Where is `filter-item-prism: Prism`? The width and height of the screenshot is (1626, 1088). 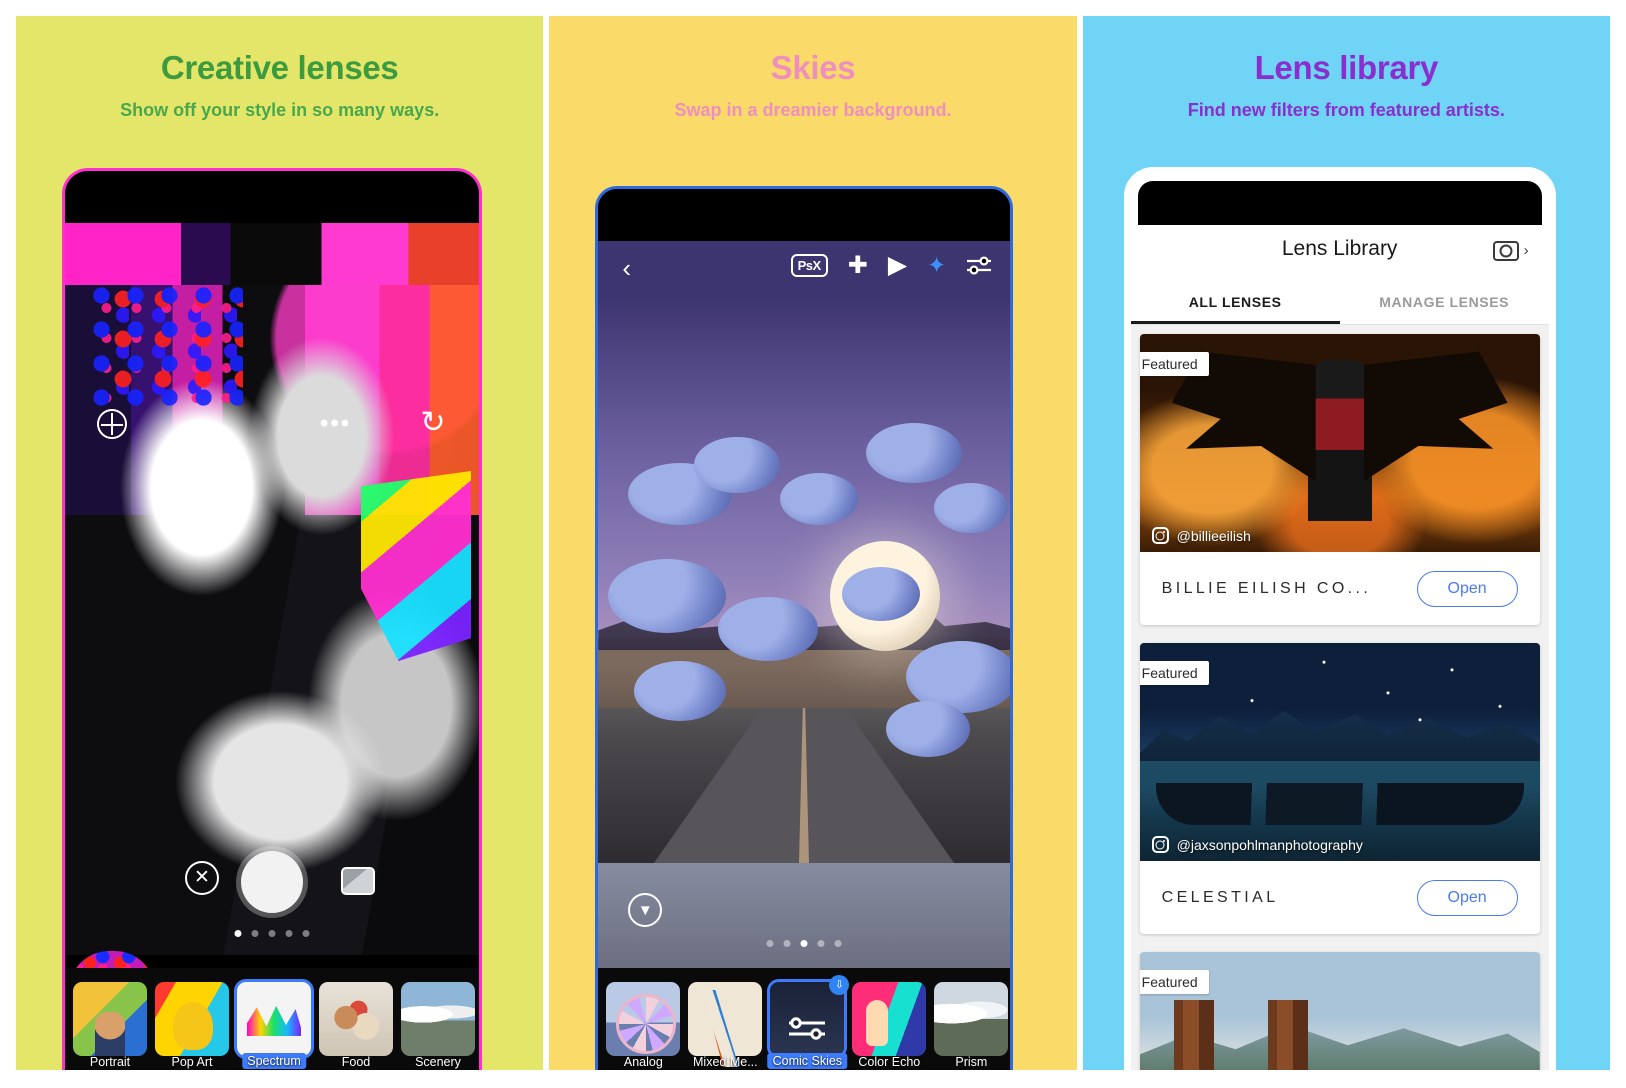
filter-item-prism: Prism is located at coordinates (971, 1026).